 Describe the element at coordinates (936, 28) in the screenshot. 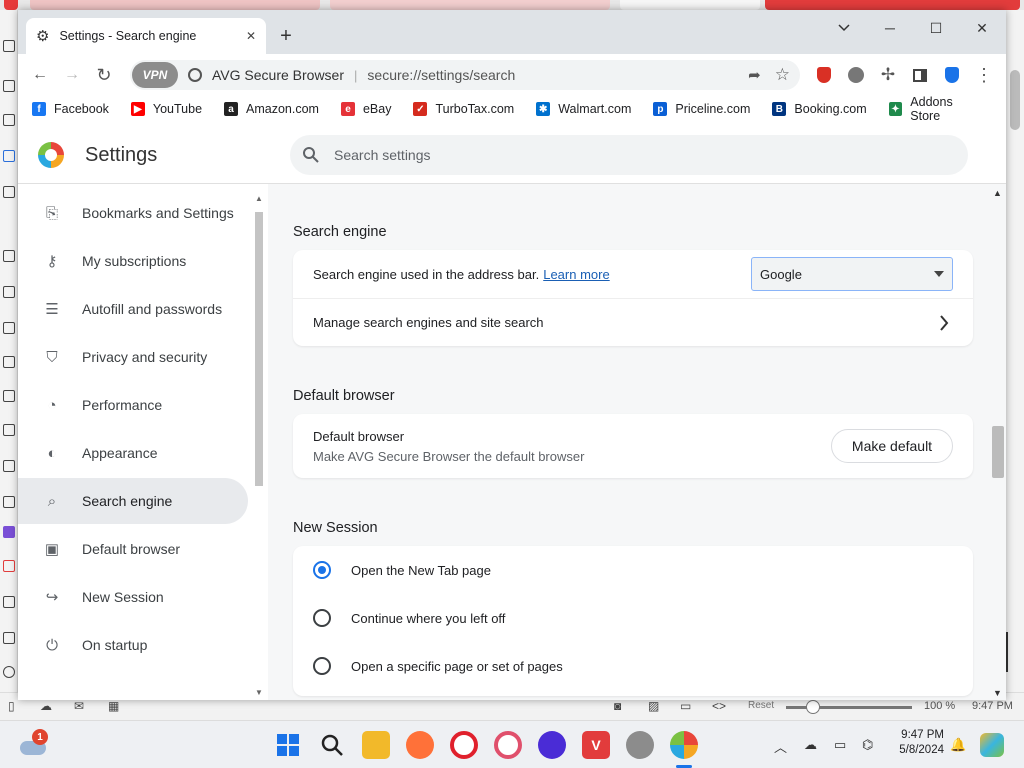

I see `maximize-button: ☐` at that location.